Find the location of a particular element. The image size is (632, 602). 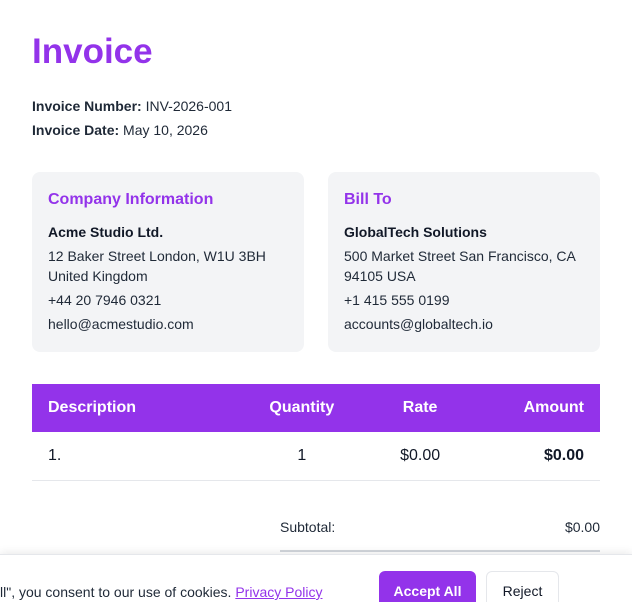

invoice-date: Invoice Date: May 10, 2026 is located at coordinates (120, 130).